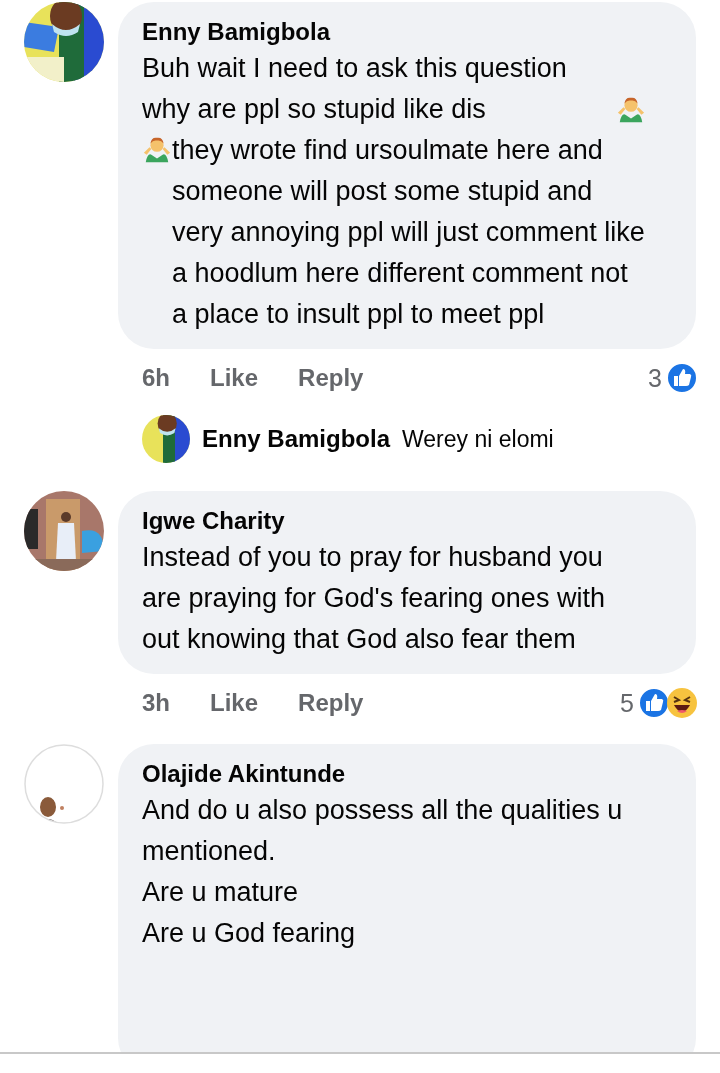 The height and width of the screenshot is (1073, 720). What do you see at coordinates (394, 521) in the screenshot?
I see `comment-author: Igwe Charity` at bounding box center [394, 521].